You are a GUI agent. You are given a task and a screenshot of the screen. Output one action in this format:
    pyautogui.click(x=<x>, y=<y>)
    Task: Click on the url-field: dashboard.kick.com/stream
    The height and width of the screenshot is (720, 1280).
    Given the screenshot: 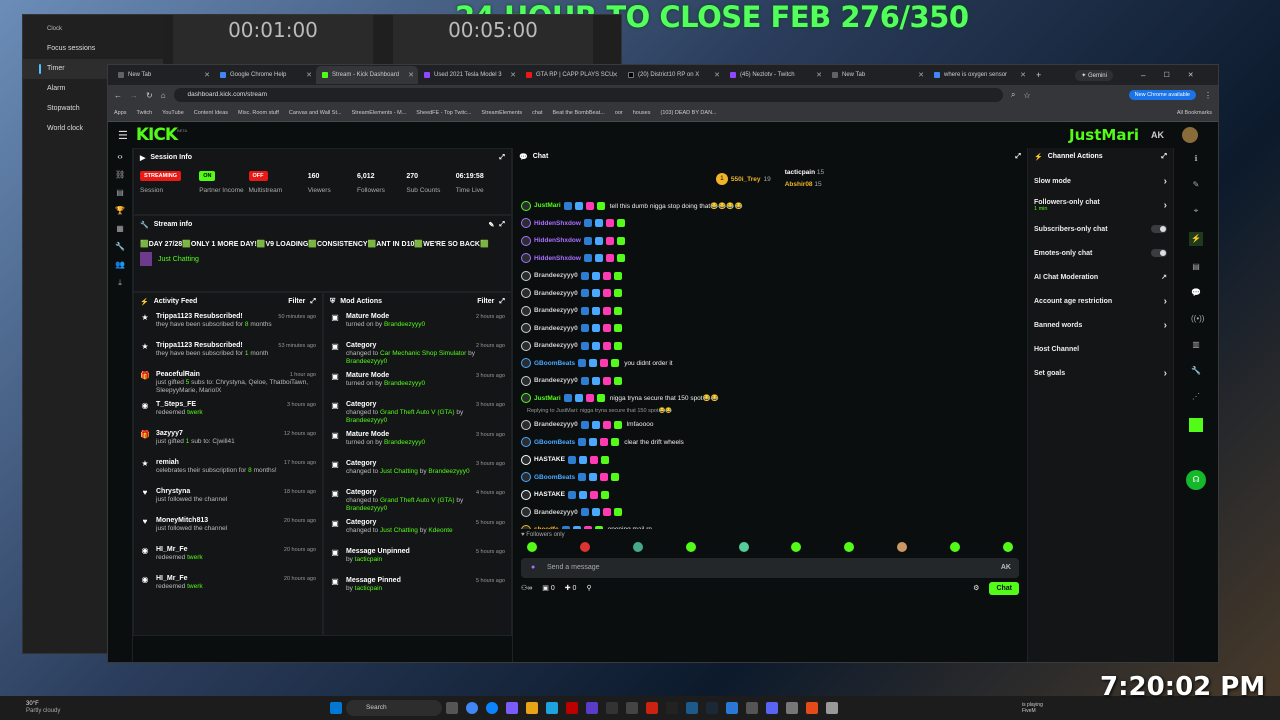 What is the action you would take?
    pyautogui.click(x=588, y=95)
    